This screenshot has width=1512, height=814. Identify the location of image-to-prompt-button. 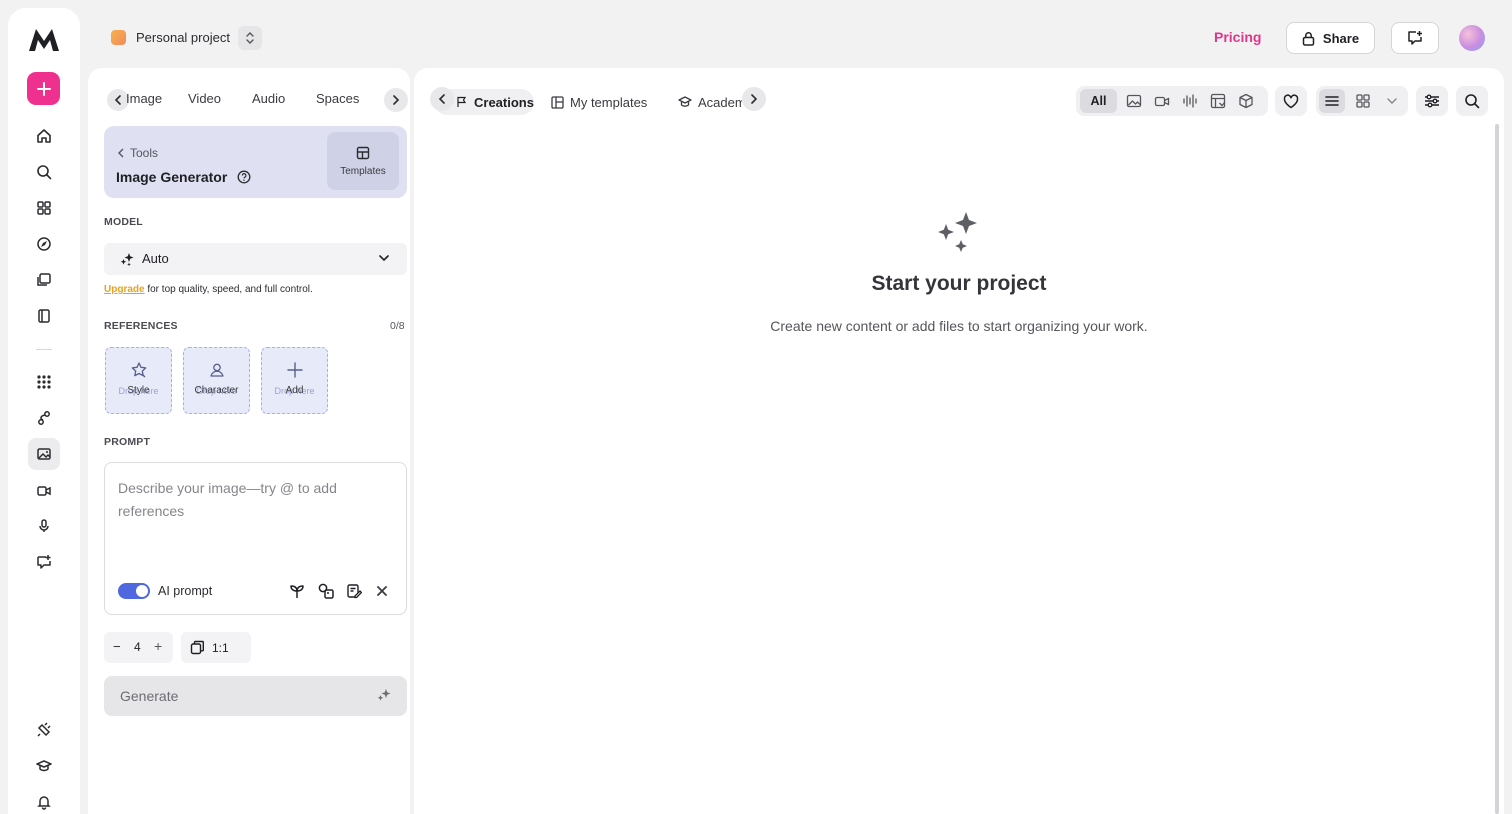
(326, 591).